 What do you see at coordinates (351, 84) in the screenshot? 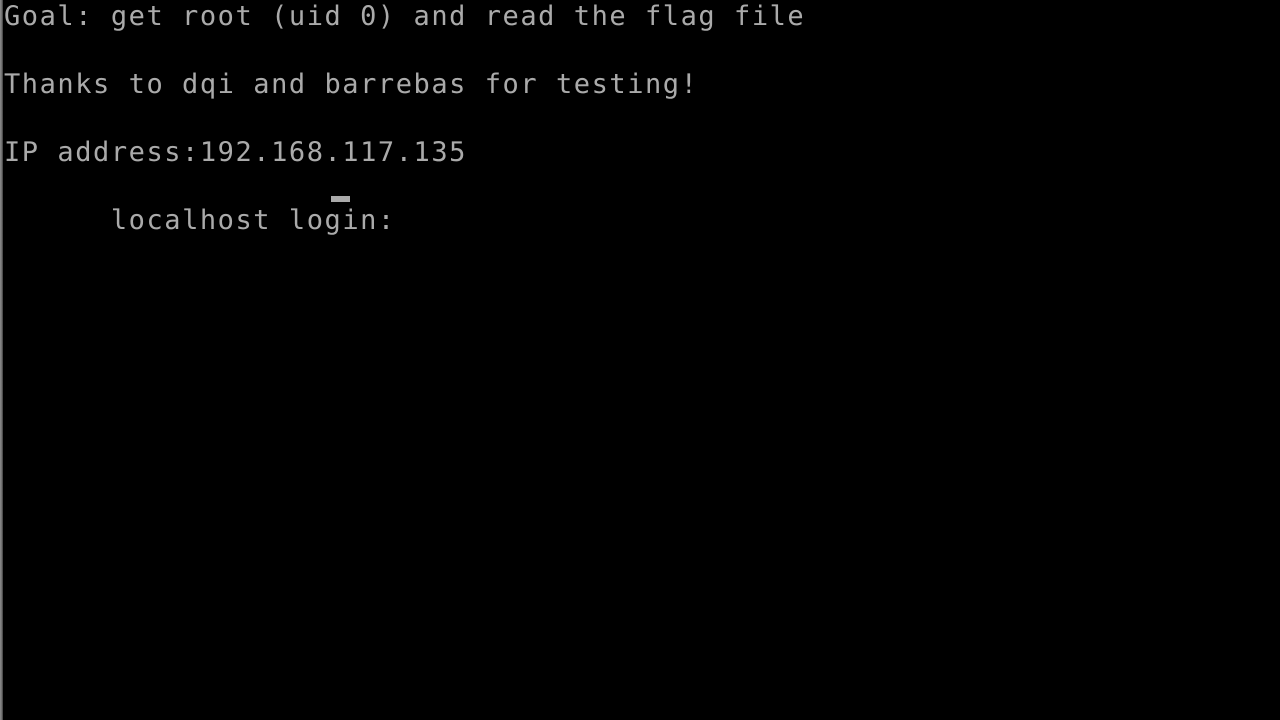
I see `console-line-credits: Thanks to dqi and barrebas for testing!` at bounding box center [351, 84].